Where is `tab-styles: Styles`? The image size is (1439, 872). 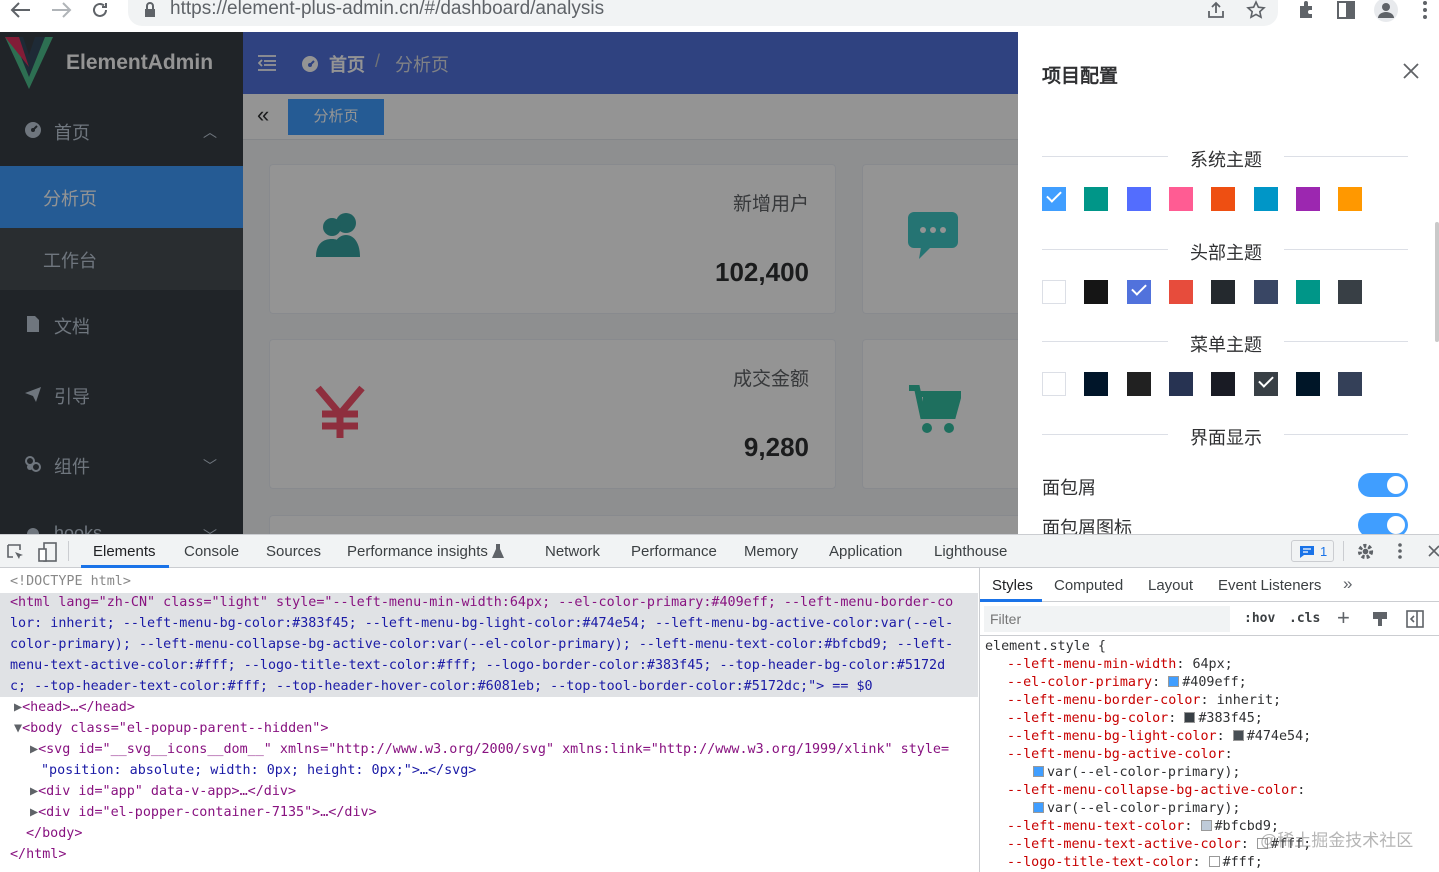
tab-styles: Styles is located at coordinates (1012, 585).